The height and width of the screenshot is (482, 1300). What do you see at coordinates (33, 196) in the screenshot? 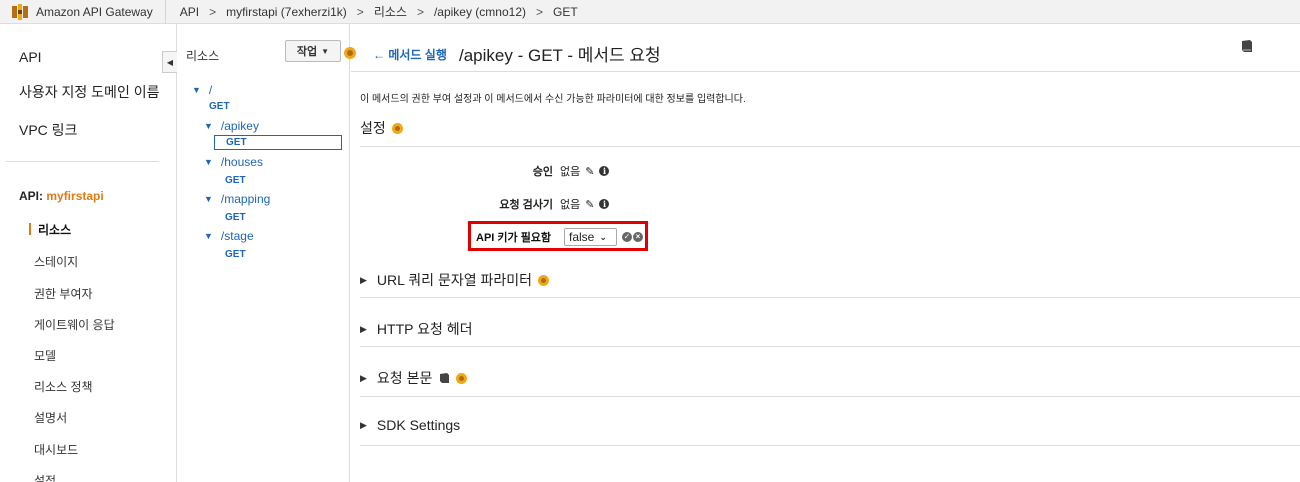
I see `api-section-prefix: API:` at bounding box center [33, 196].